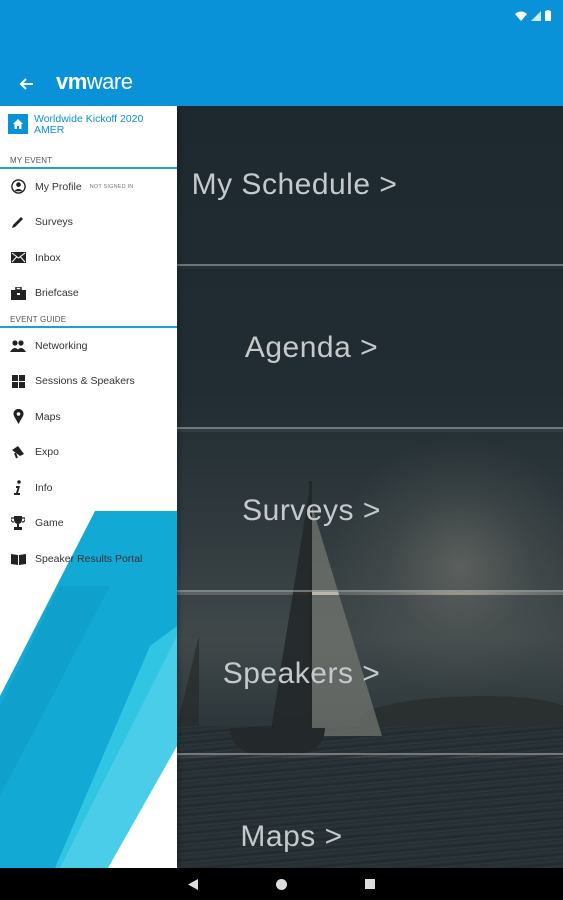 The width and height of the screenshot is (563, 900). I want to click on menu-item-label: Inbox, so click(48, 257).